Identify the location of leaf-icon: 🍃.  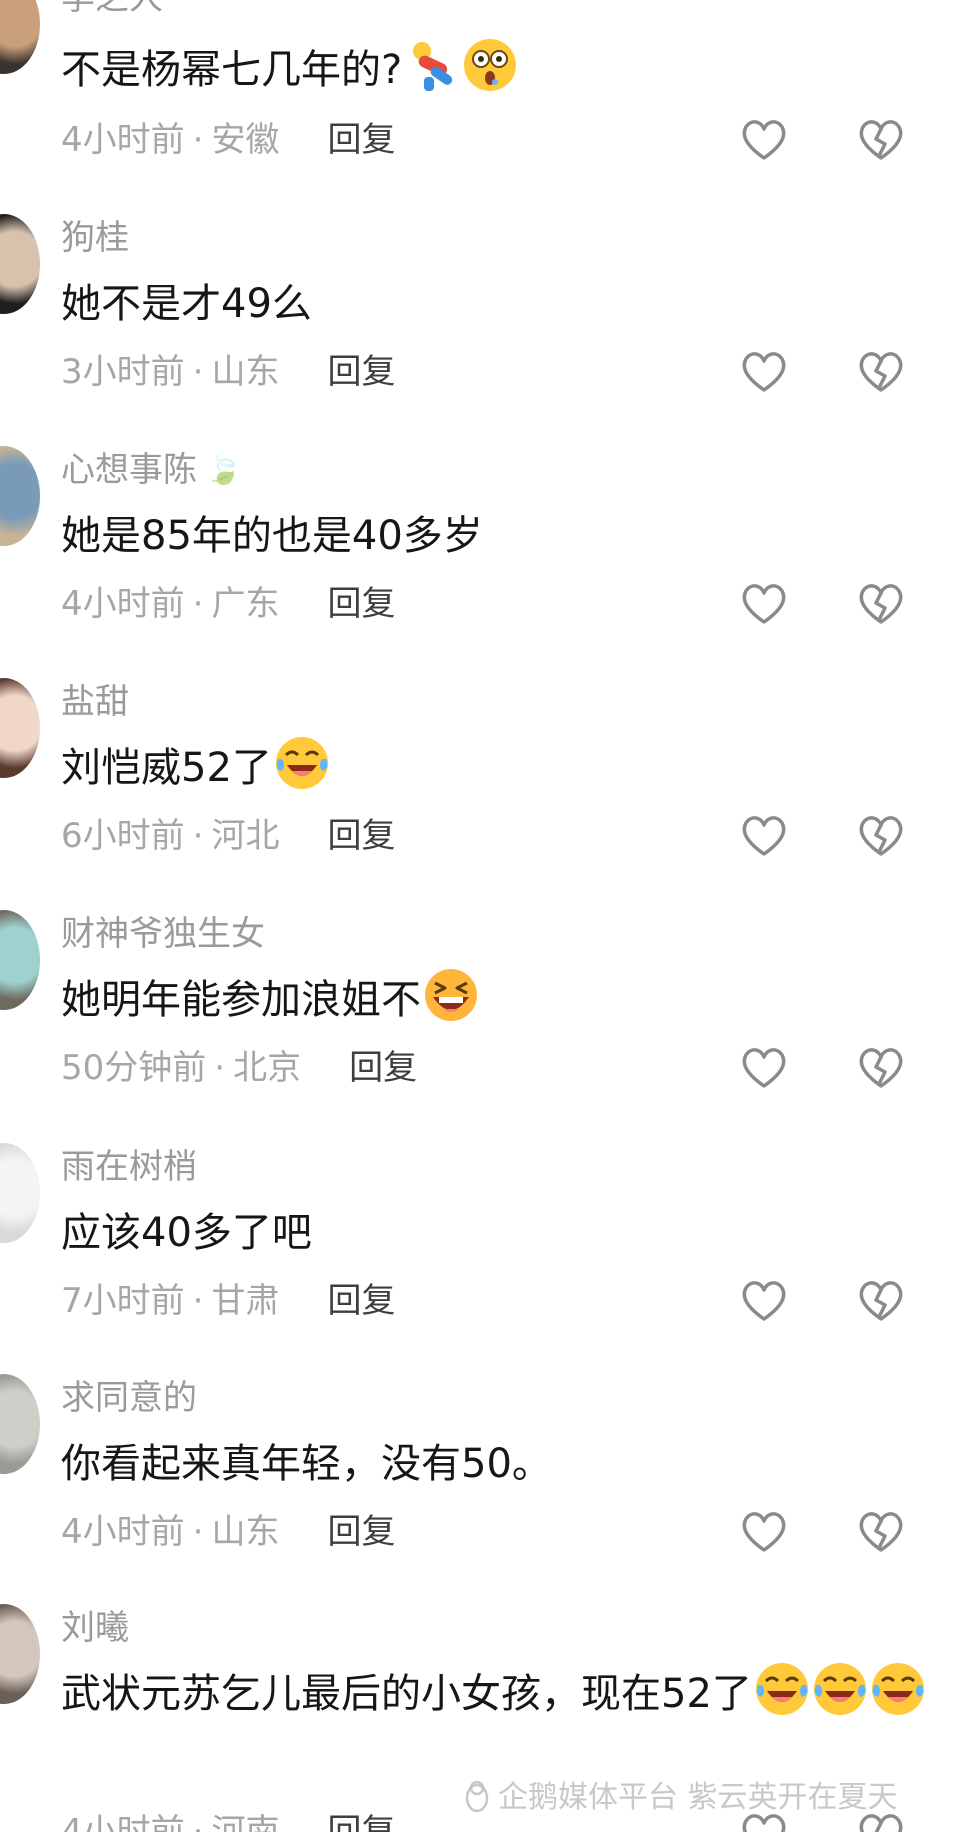
(224, 469).